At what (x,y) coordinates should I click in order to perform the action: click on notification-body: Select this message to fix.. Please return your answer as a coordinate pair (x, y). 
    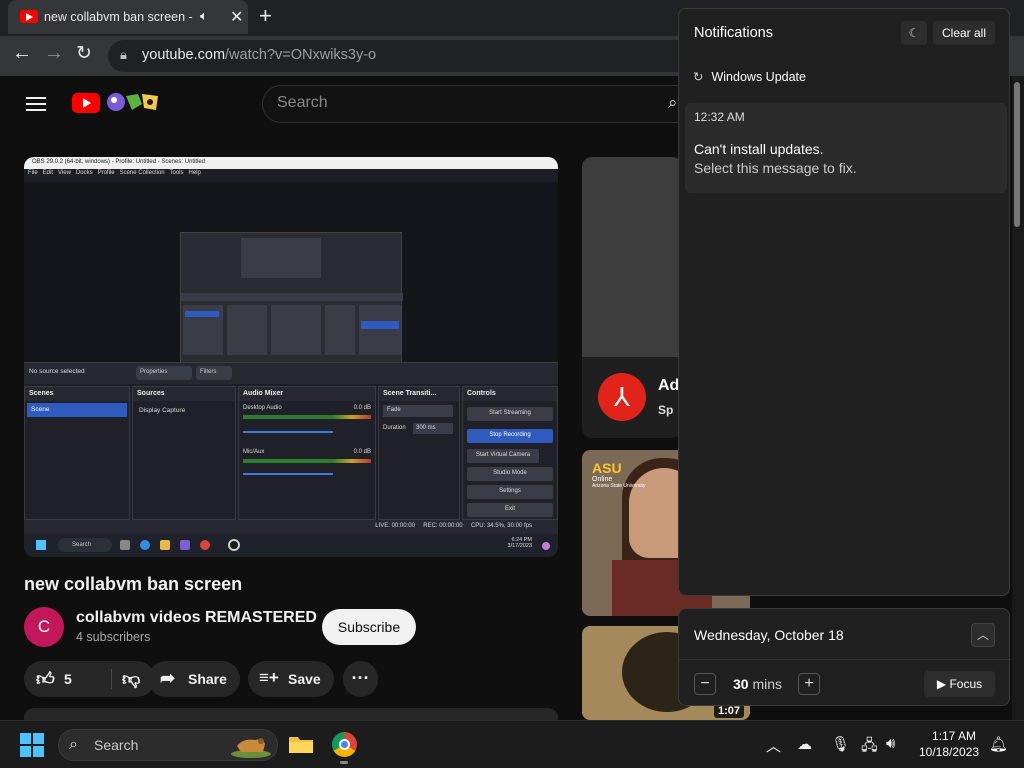
    Looking at the image, I should click on (775, 168).